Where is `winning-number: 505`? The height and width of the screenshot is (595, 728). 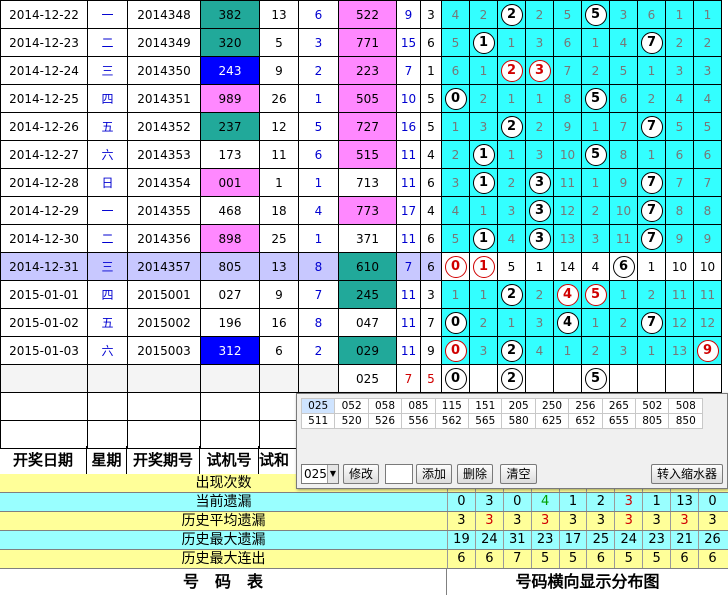 winning-number: 505 is located at coordinates (367, 98).